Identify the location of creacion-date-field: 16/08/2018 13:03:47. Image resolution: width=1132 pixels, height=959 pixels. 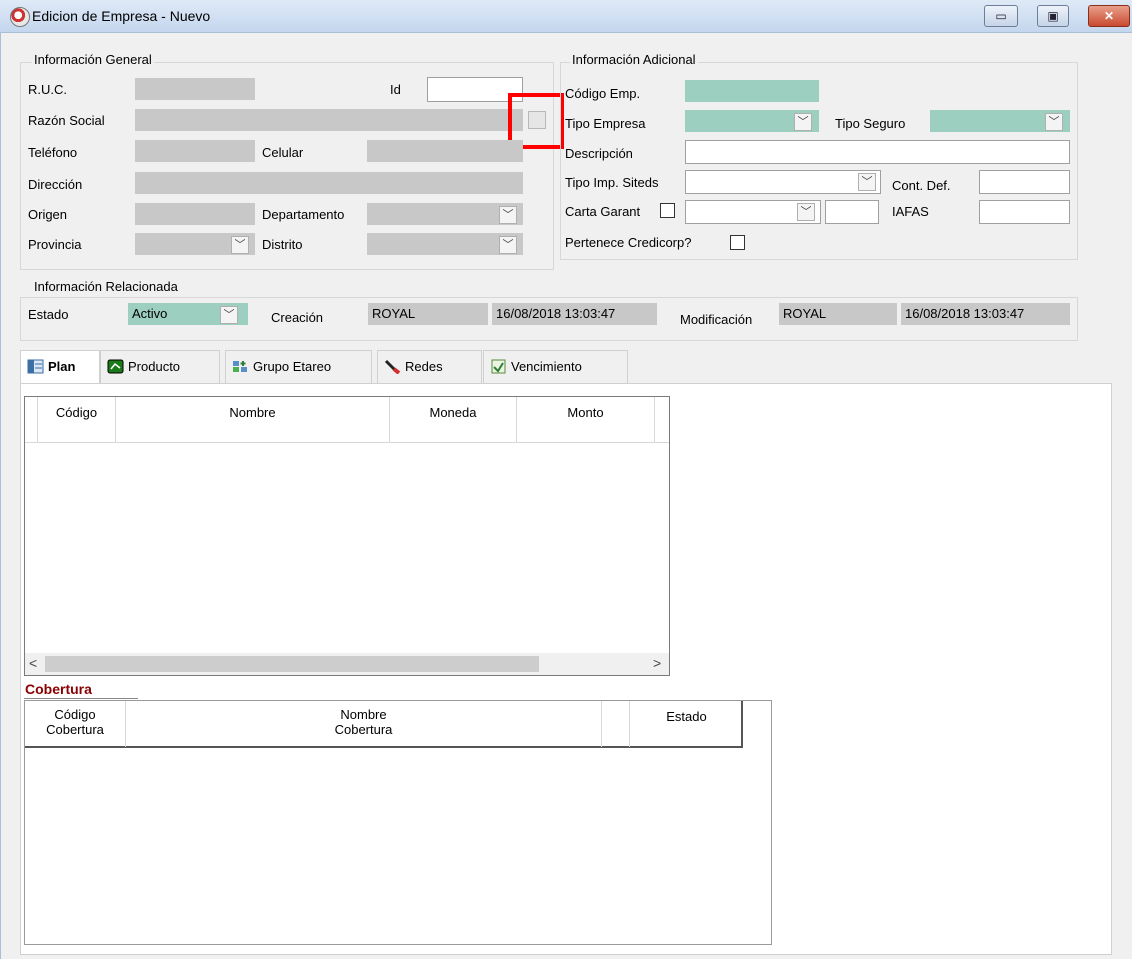
(574, 314).